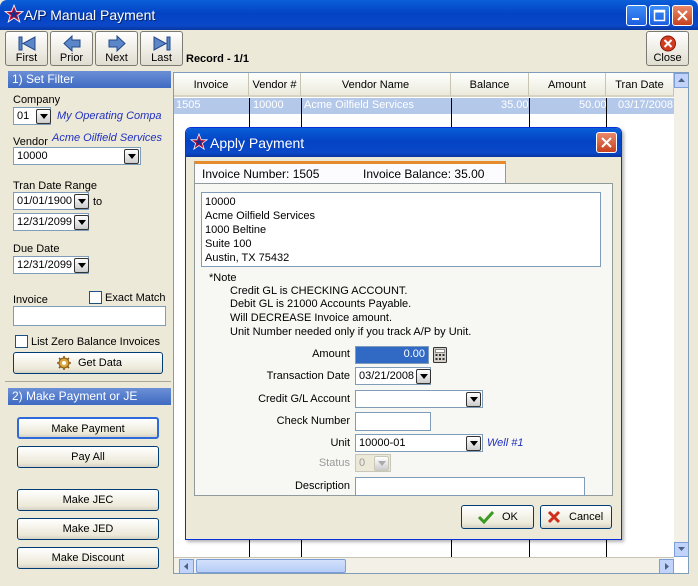 This screenshot has height=586, width=698. I want to click on zero-balance-checkbox, so click(21, 341).